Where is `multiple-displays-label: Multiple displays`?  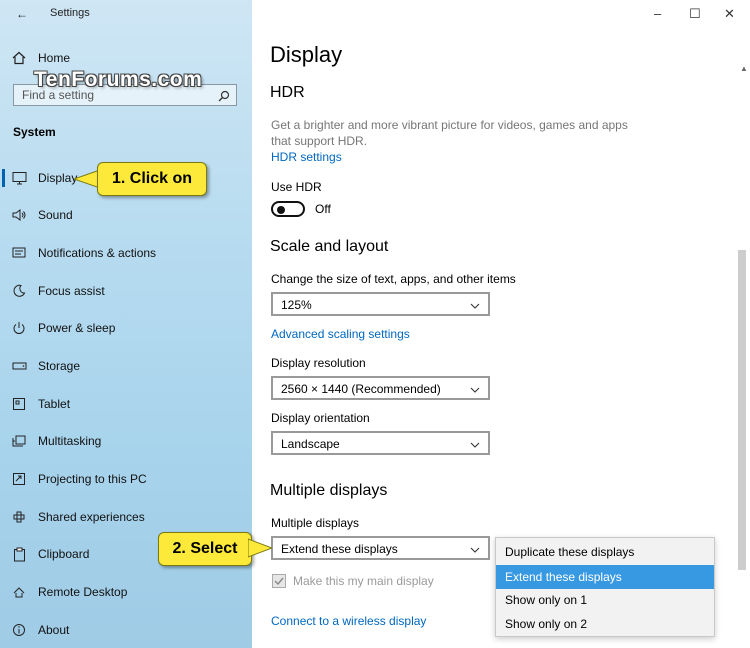
multiple-displays-label: Multiple displays is located at coordinates (315, 523).